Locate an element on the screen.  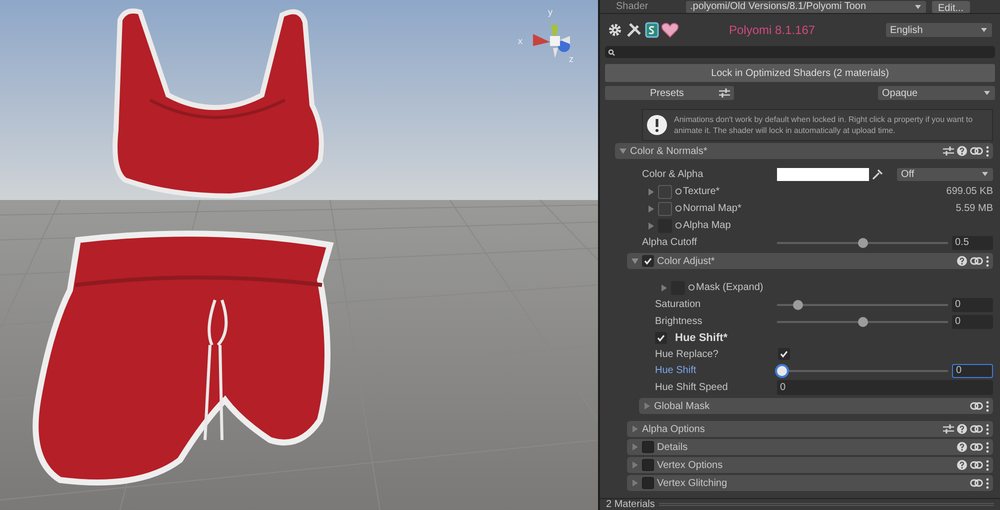
file-size: 699.05 KB is located at coordinates (969, 192).